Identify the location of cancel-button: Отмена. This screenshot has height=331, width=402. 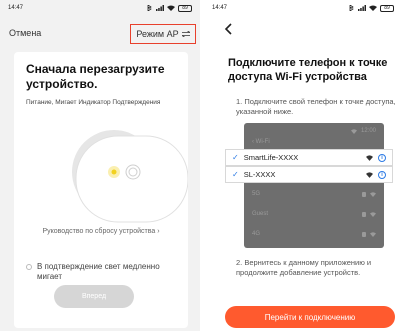
(25, 33).